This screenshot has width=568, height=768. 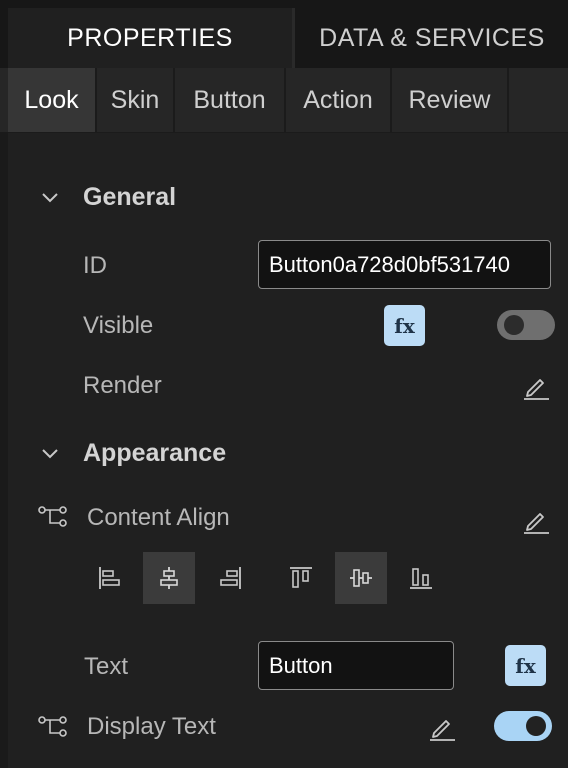 I want to click on content-align-edit-button, so click(x=536, y=522).